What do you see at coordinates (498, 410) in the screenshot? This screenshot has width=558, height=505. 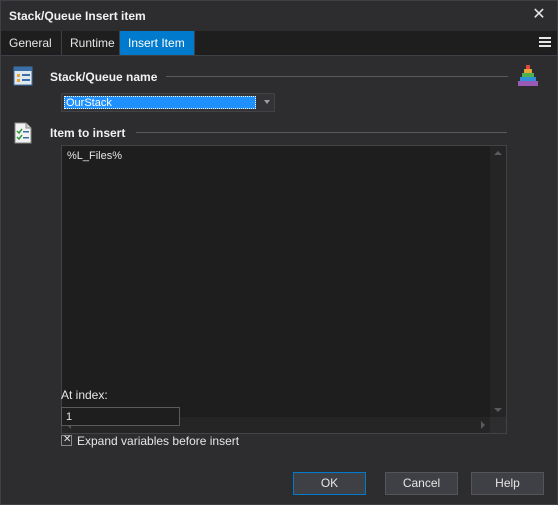 I see `scroll-down-icon` at bounding box center [498, 410].